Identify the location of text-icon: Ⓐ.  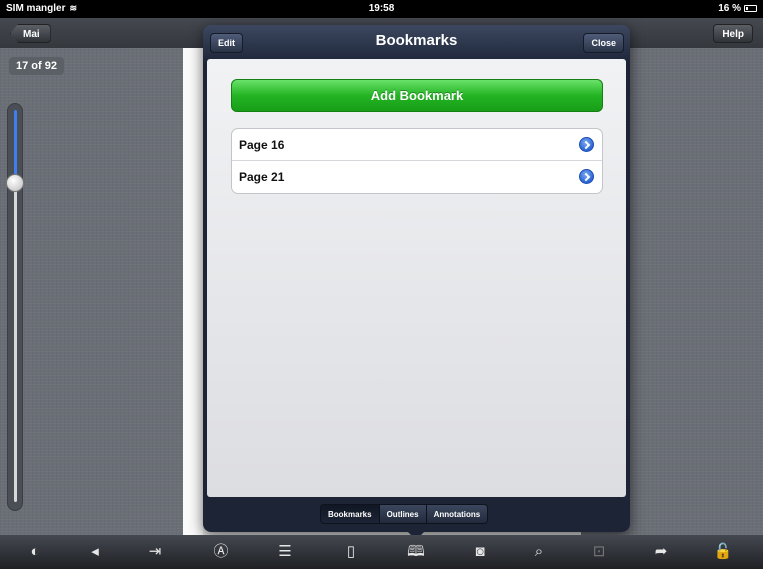
(221, 552).